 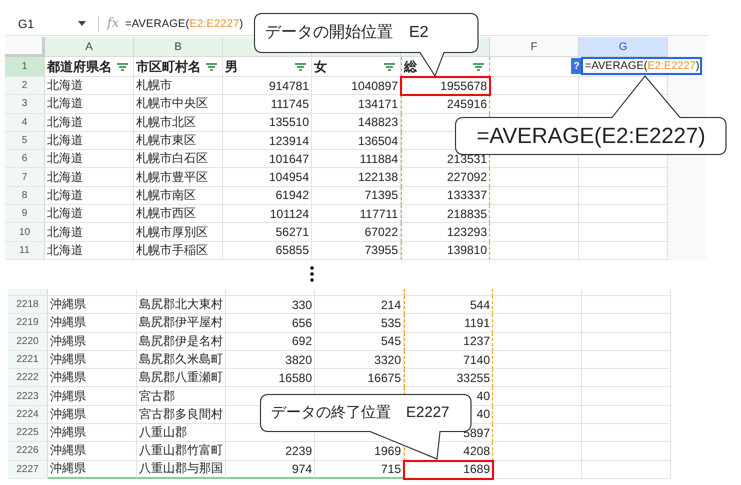 What do you see at coordinates (47, 24) in the screenshot?
I see `name-box: G1` at bounding box center [47, 24].